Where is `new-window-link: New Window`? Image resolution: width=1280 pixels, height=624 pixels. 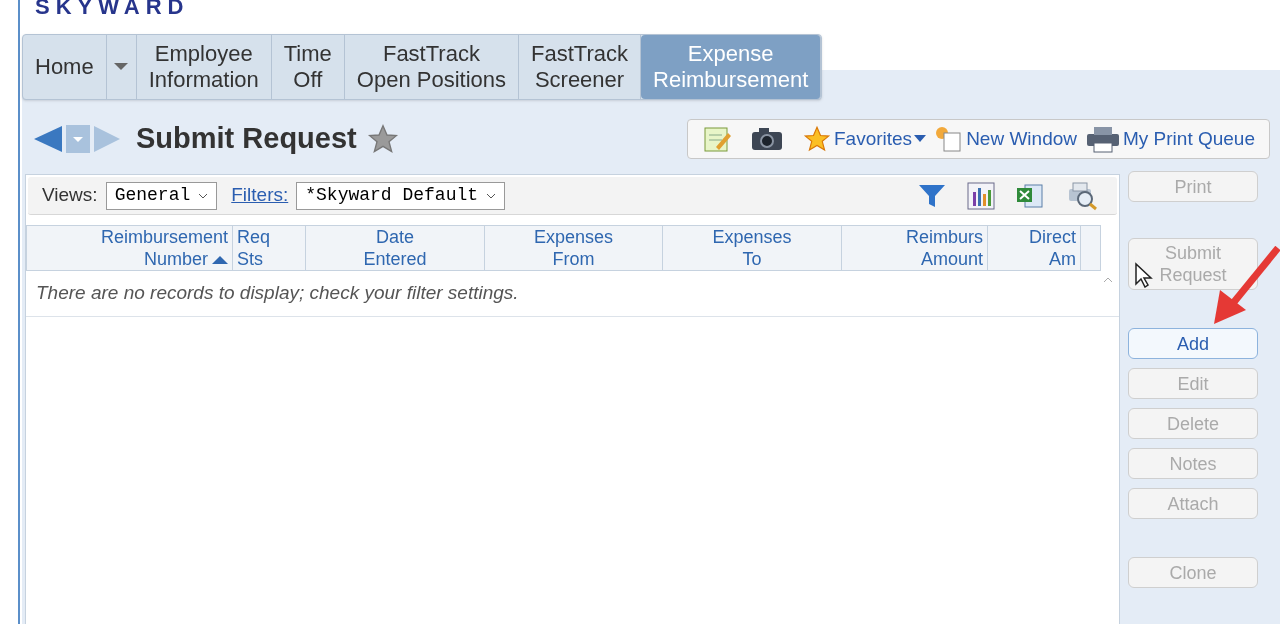 new-window-link: New Window is located at coordinates (1005, 139).